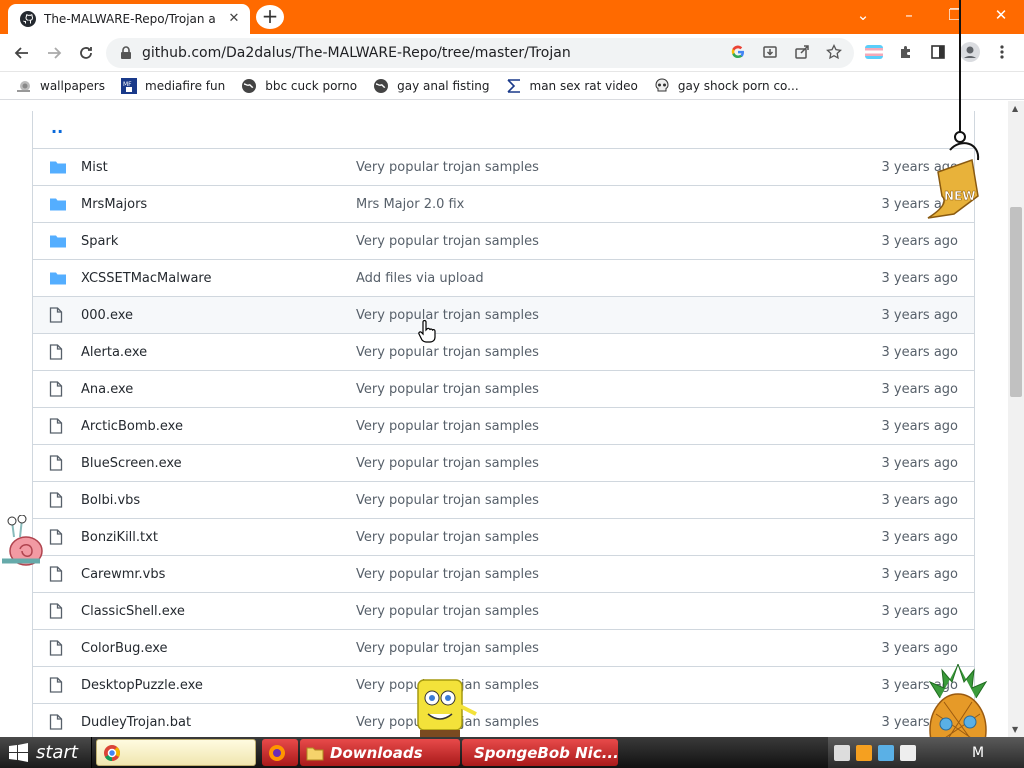  Describe the element at coordinates (864, 752) in the screenshot. I see `tray-app-icon` at that location.